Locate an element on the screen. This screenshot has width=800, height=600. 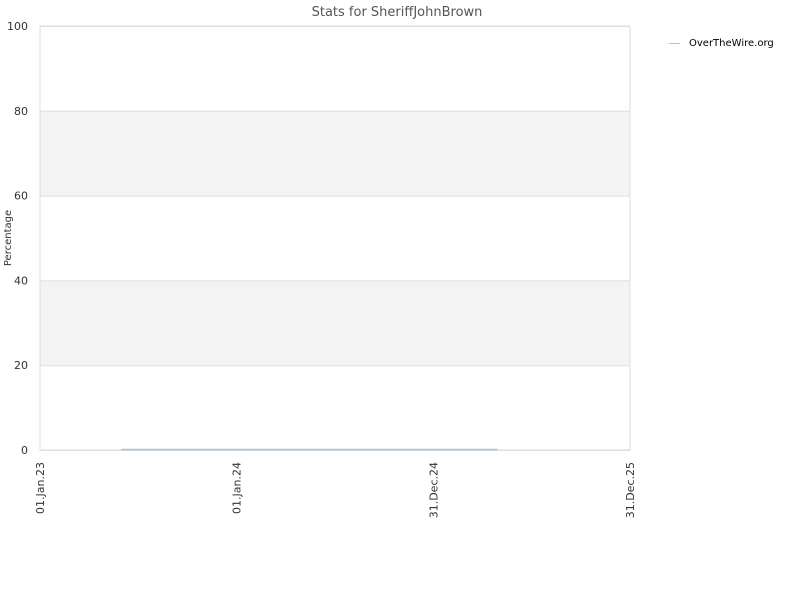
legend-label: OverTheWire.org is located at coordinates (731, 43).